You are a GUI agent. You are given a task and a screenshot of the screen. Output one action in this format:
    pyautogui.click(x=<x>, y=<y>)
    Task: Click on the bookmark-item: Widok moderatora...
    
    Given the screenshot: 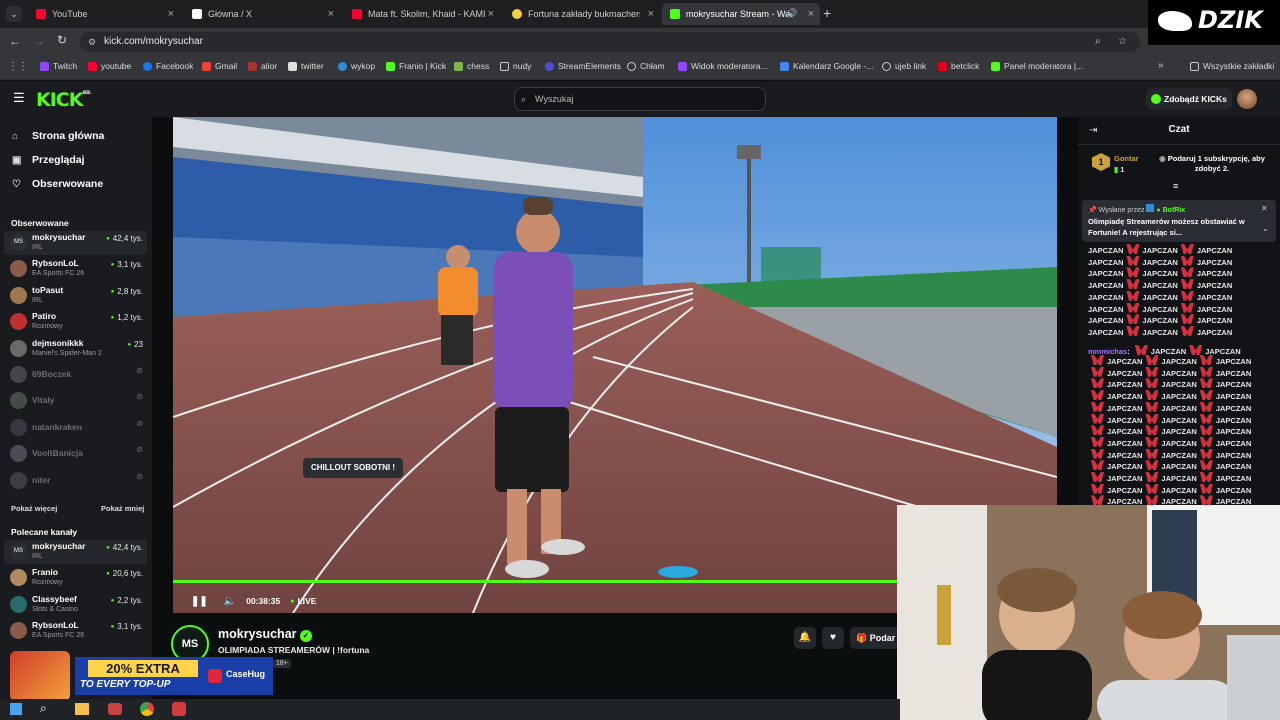 What is the action you would take?
    pyautogui.click(x=723, y=66)
    